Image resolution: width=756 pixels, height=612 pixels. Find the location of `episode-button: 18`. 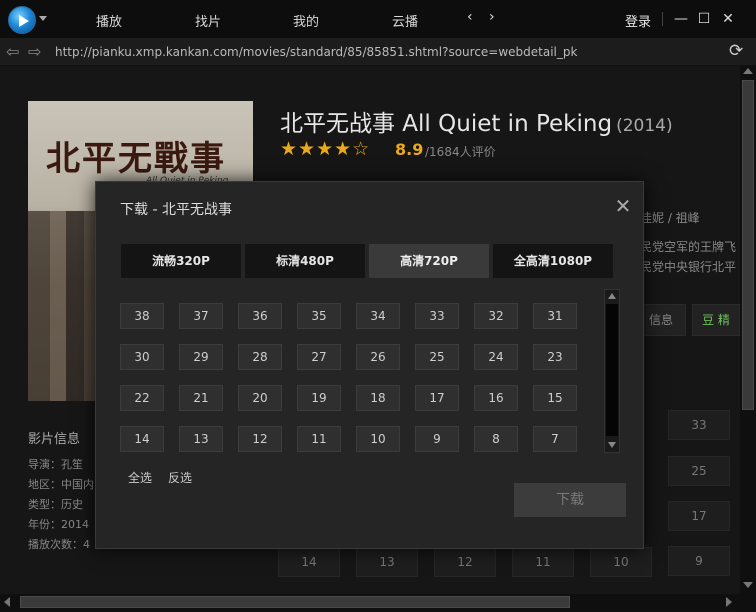

episode-button: 18 is located at coordinates (378, 398).